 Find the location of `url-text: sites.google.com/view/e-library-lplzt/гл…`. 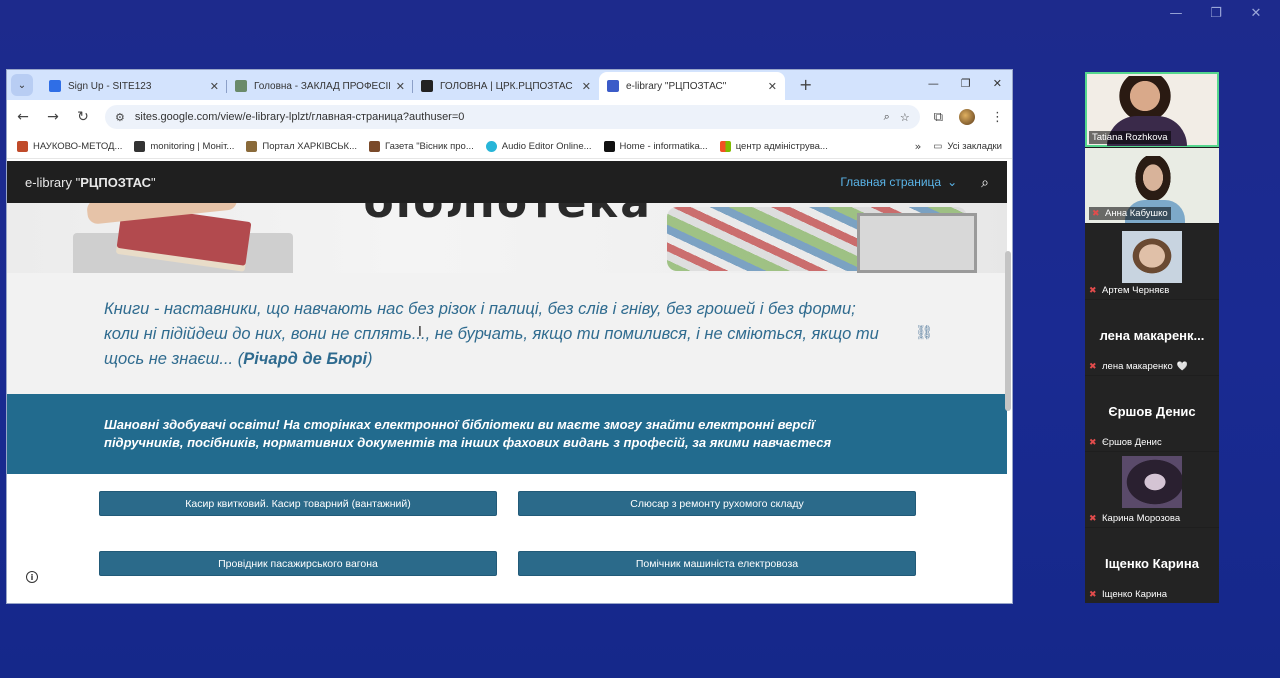

url-text: sites.google.com/view/e-library-lplzt/гл… is located at coordinates (299, 117).